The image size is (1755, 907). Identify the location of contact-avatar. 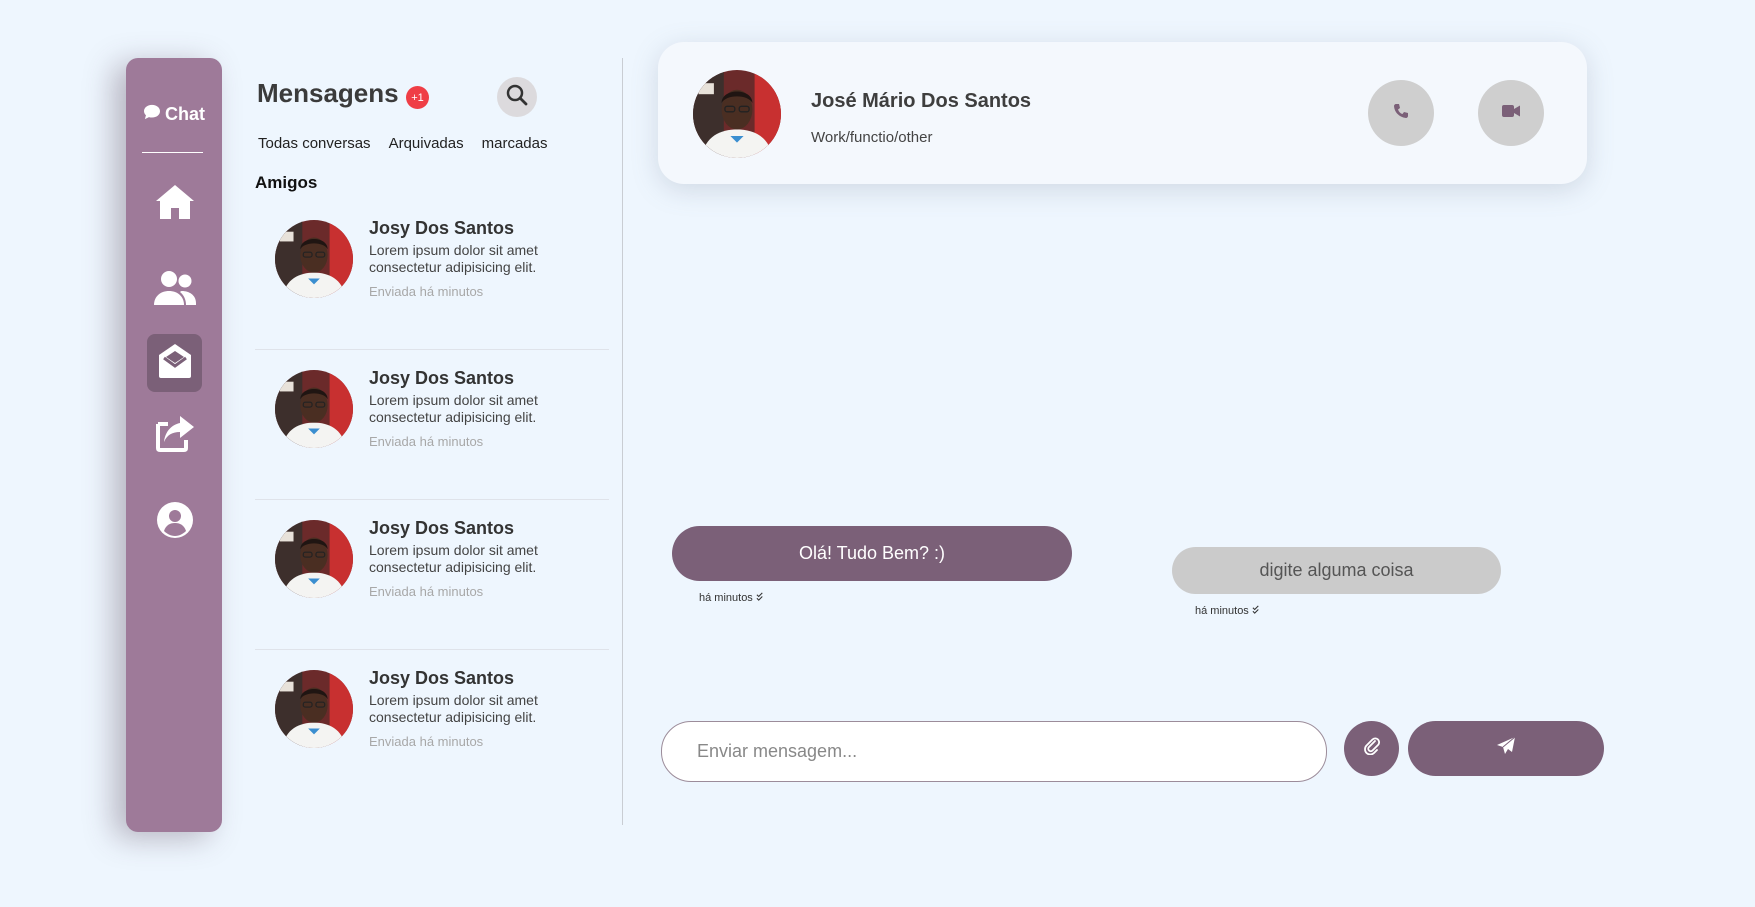
(737, 114).